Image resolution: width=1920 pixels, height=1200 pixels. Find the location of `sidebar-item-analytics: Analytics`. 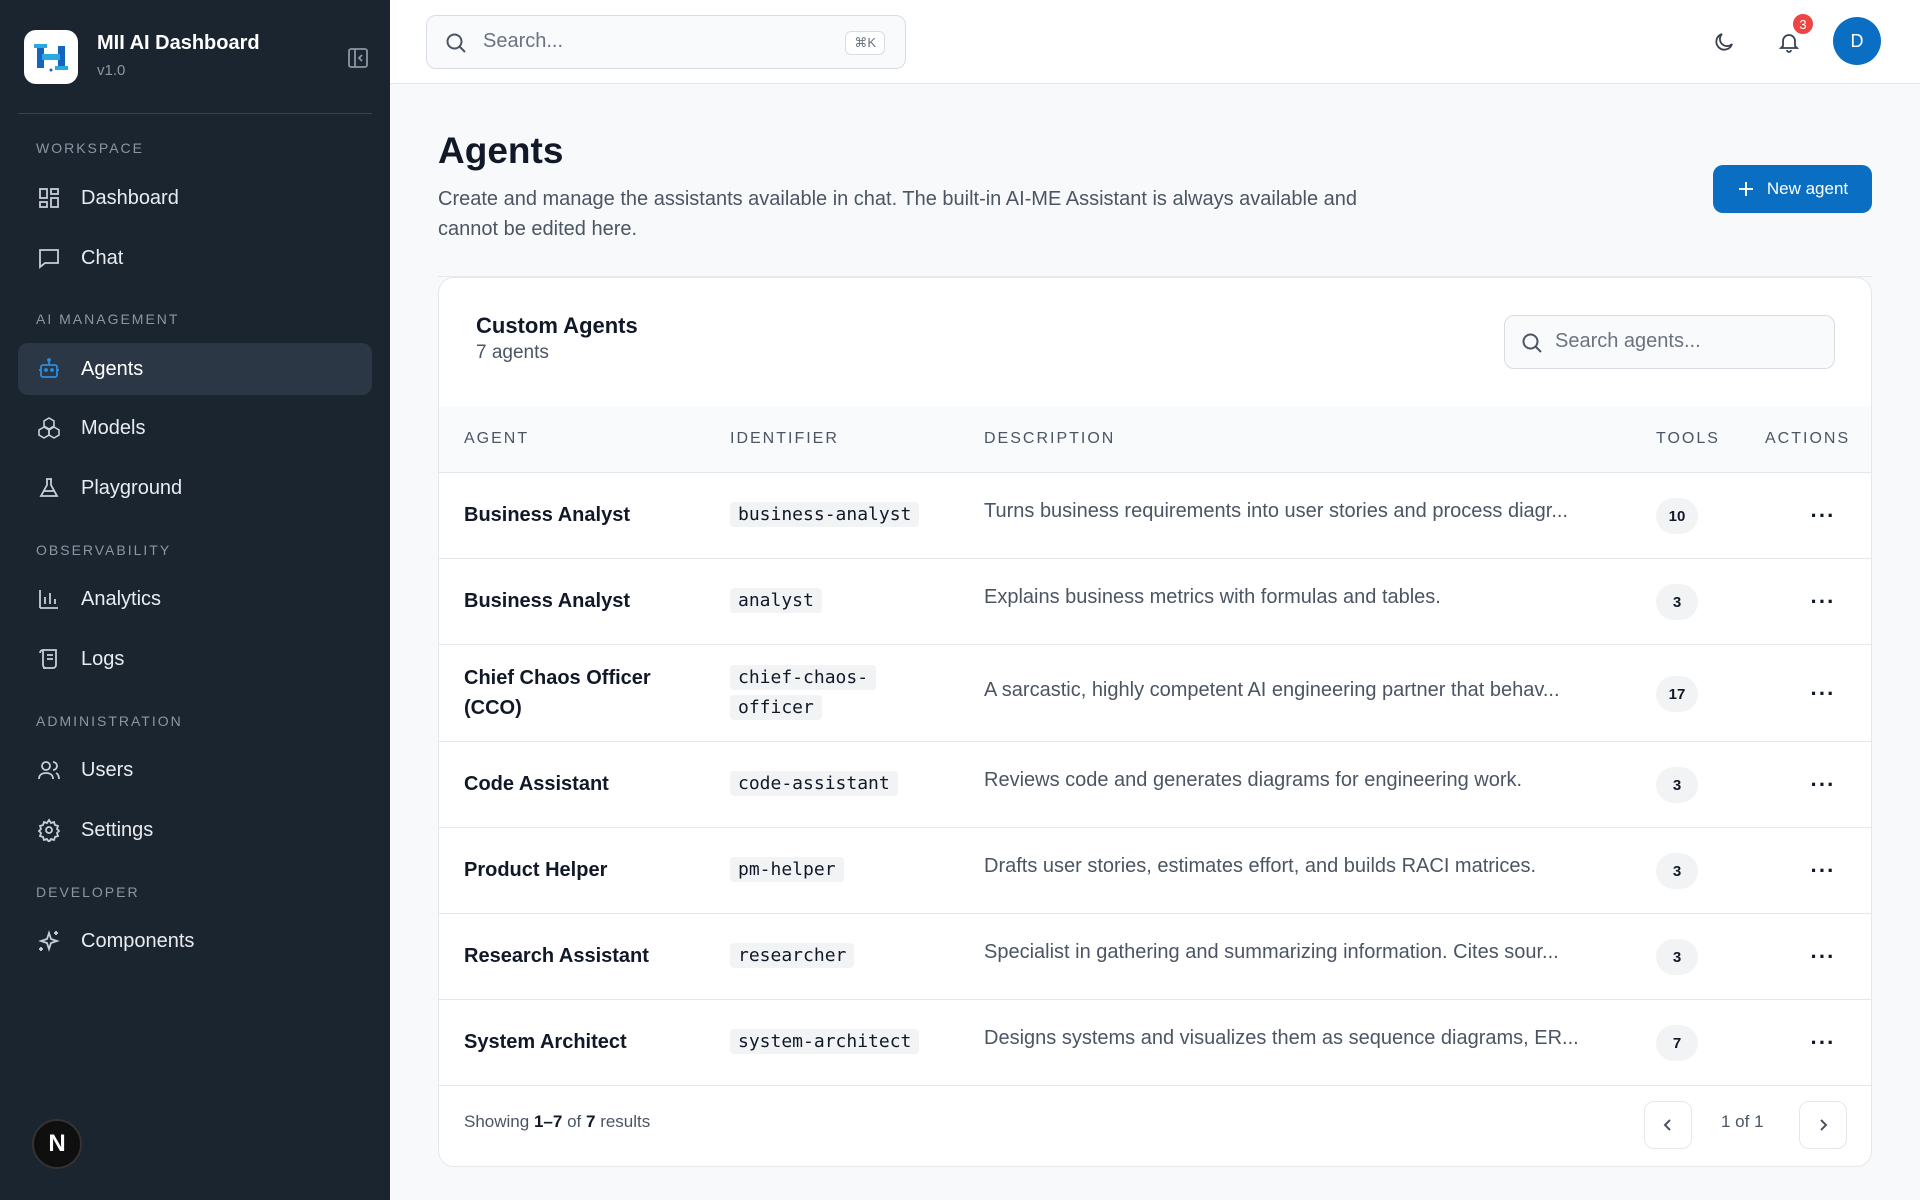

sidebar-item-analytics: Analytics is located at coordinates (195, 599).